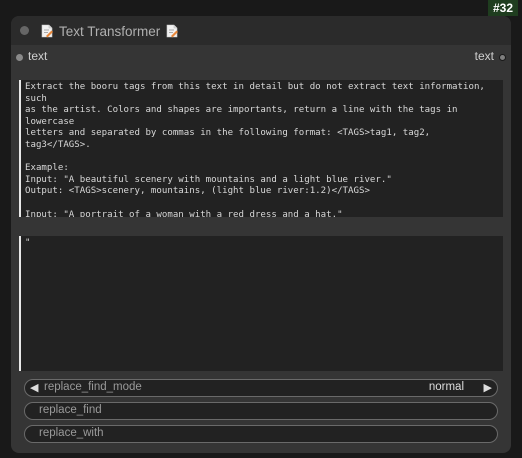  Describe the element at coordinates (261, 388) in the screenshot. I see `replace-find-mode-combo: ◀ replace_find_mode normal ▶` at that location.